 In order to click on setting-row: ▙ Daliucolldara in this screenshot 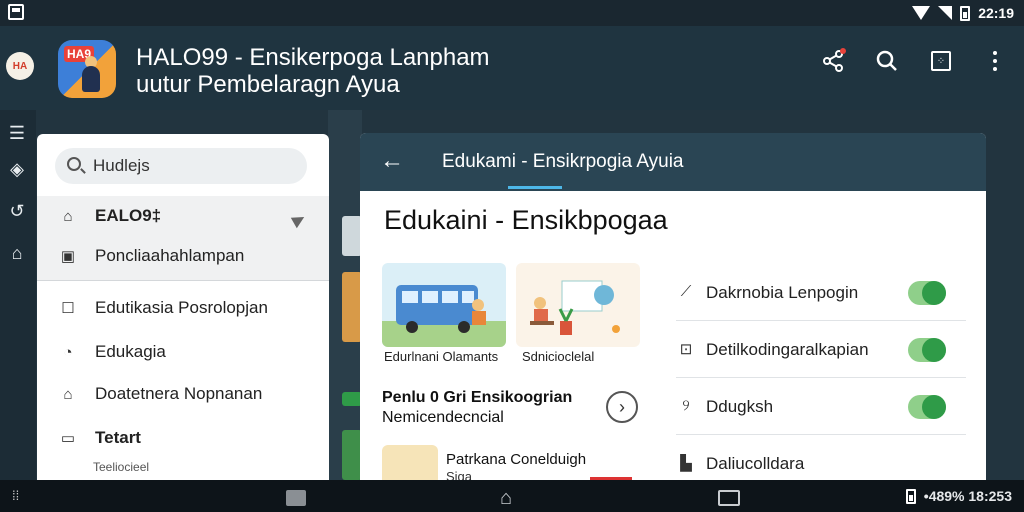, I will do `click(821, 458)`.